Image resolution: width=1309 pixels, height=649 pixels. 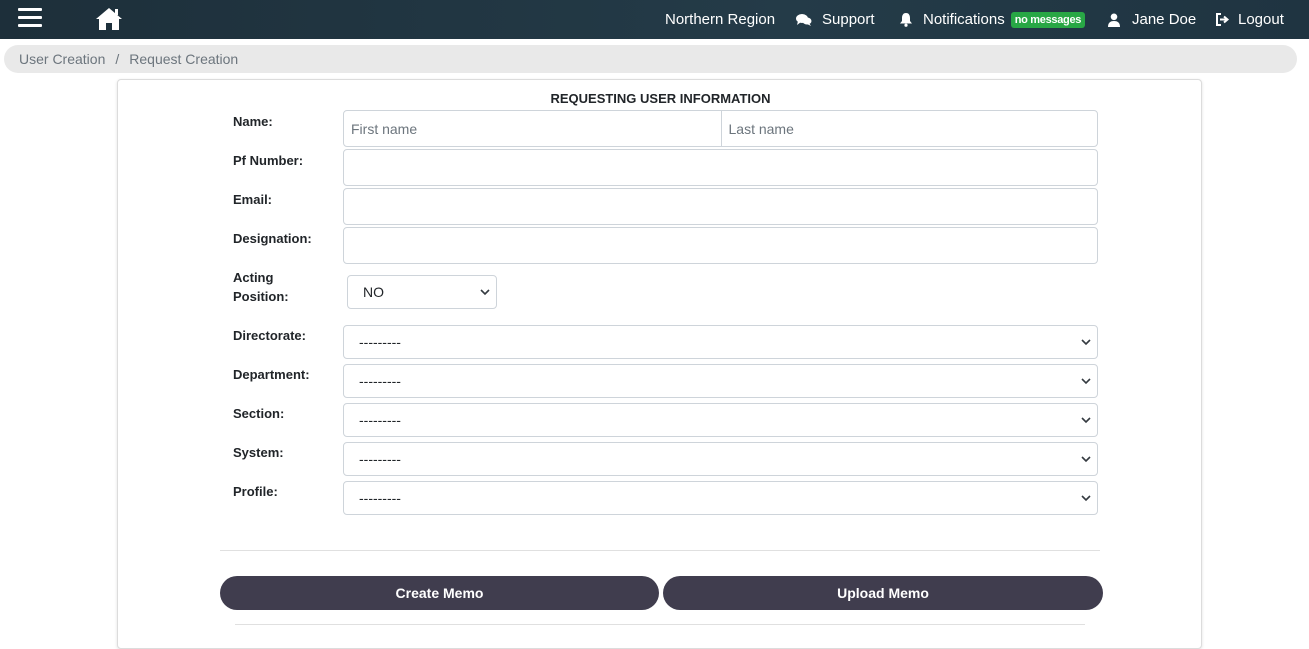 I want to click on logout-label: Logout, so click(x=1261, y=19).